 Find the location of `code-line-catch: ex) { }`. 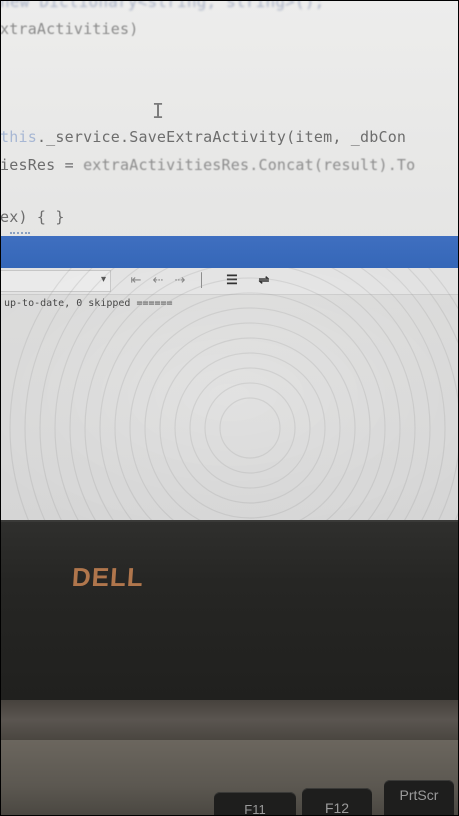

code-line-catch: ex) { } is located at coordinates (32, 217).